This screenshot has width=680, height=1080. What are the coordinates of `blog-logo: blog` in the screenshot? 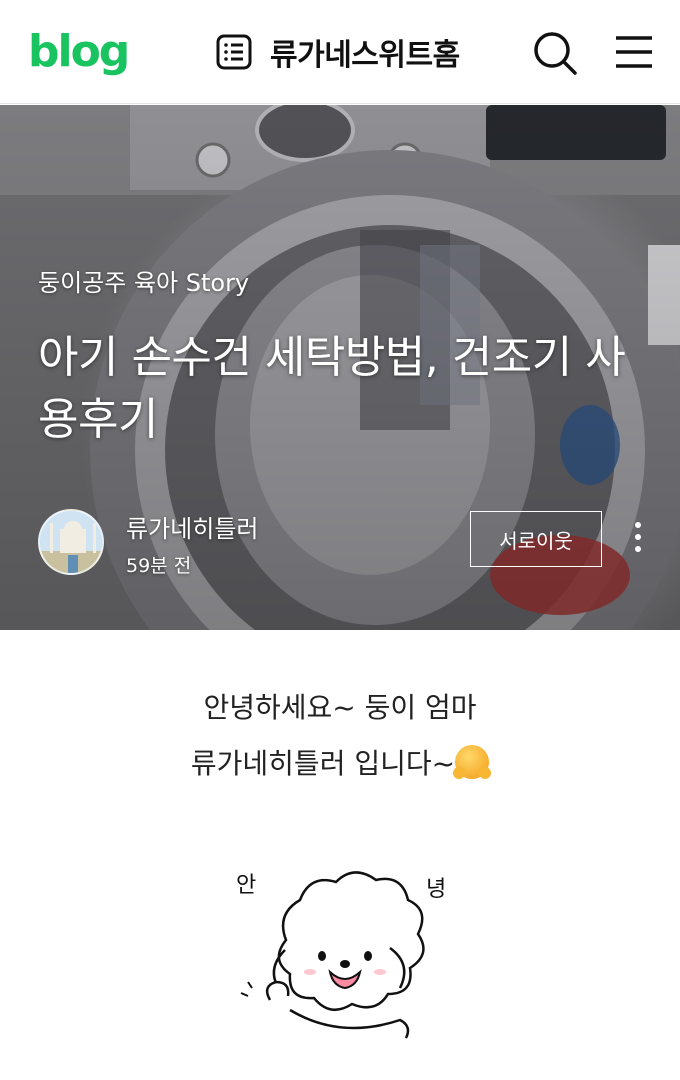 It's located at (79, 52).